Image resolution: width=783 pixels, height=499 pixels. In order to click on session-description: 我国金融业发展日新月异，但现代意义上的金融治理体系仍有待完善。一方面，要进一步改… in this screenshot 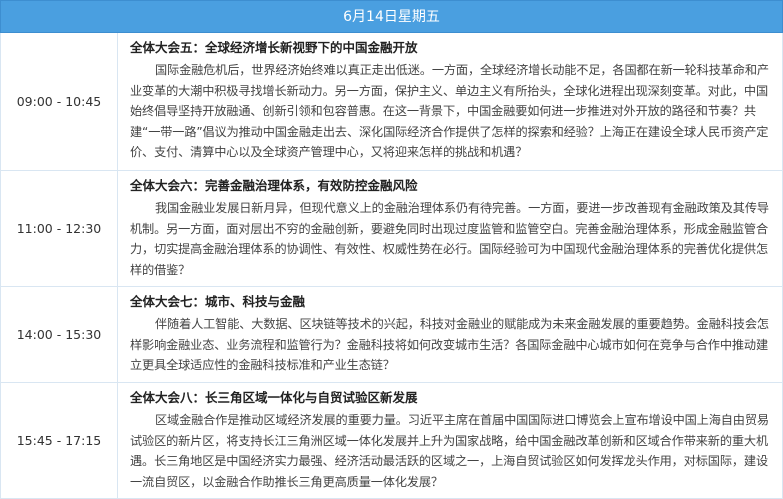, I will do `click(449, 239)`.